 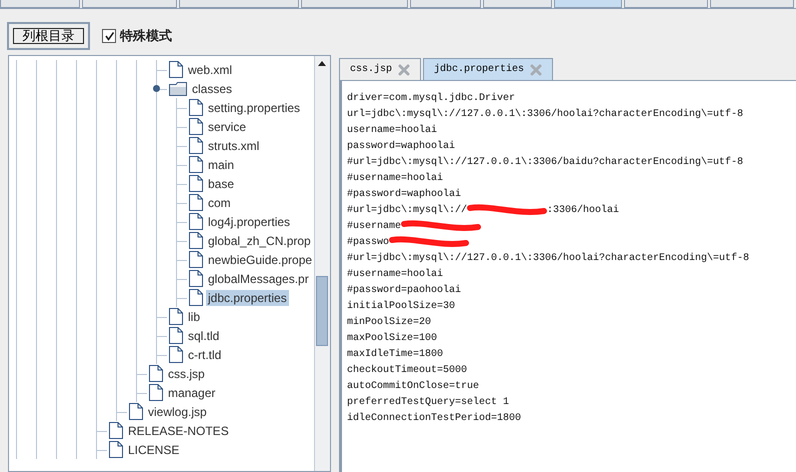 I want to click on code-line: initialPoolSize=30, so click(x=401, y=306).